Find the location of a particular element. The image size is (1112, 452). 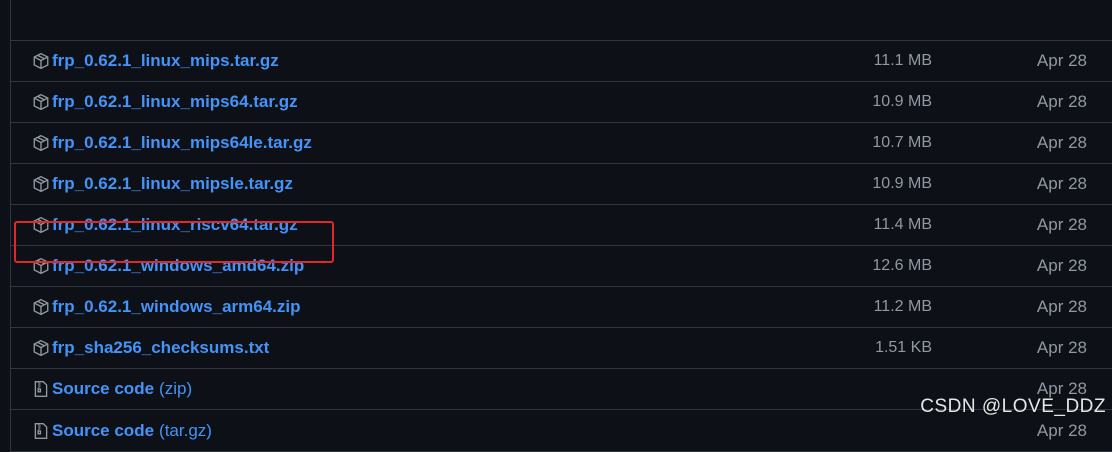

asset-name: frp_sha256_checksums.txt is located at coordinates (160, 348).